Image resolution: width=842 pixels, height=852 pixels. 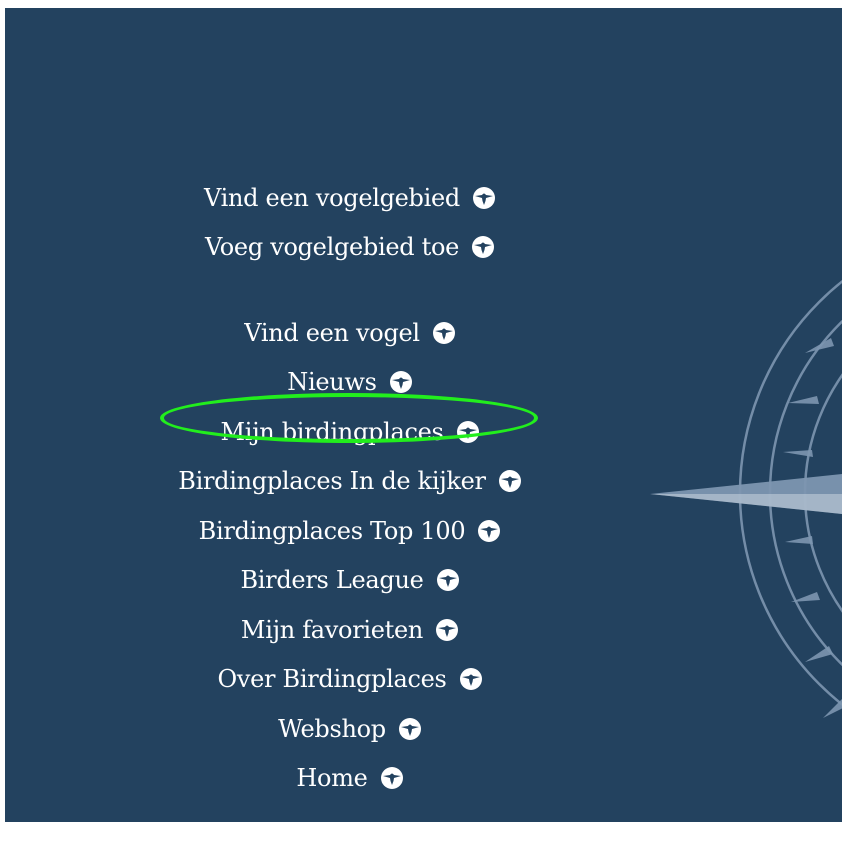 I want to click on compass-rose-icon, so click(x=746, y=499).